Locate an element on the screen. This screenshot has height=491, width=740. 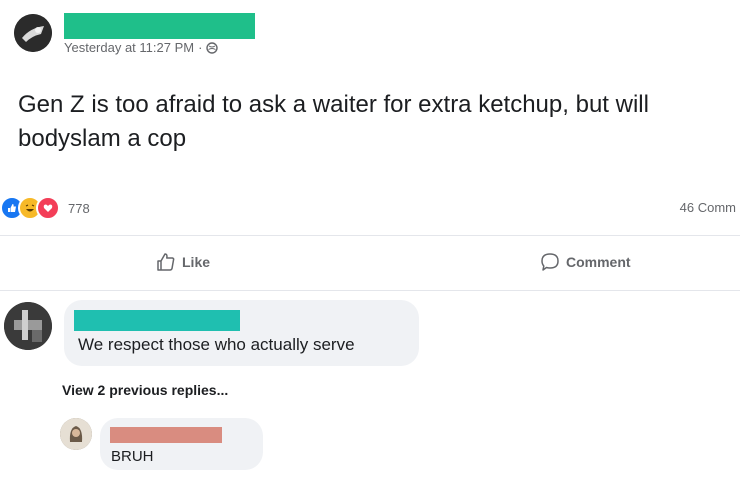
post-meta: Yesterday at 11:27 PM · is located at coordinates (141, 47).